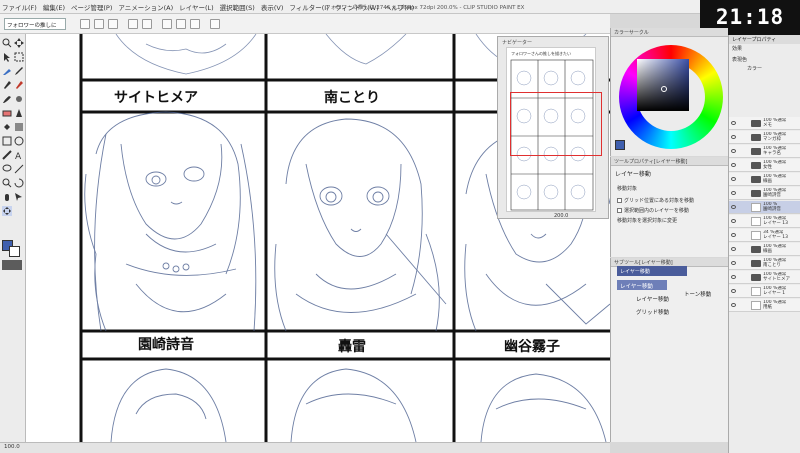  I want to click on correction-tool-icon, so click(19, 169).